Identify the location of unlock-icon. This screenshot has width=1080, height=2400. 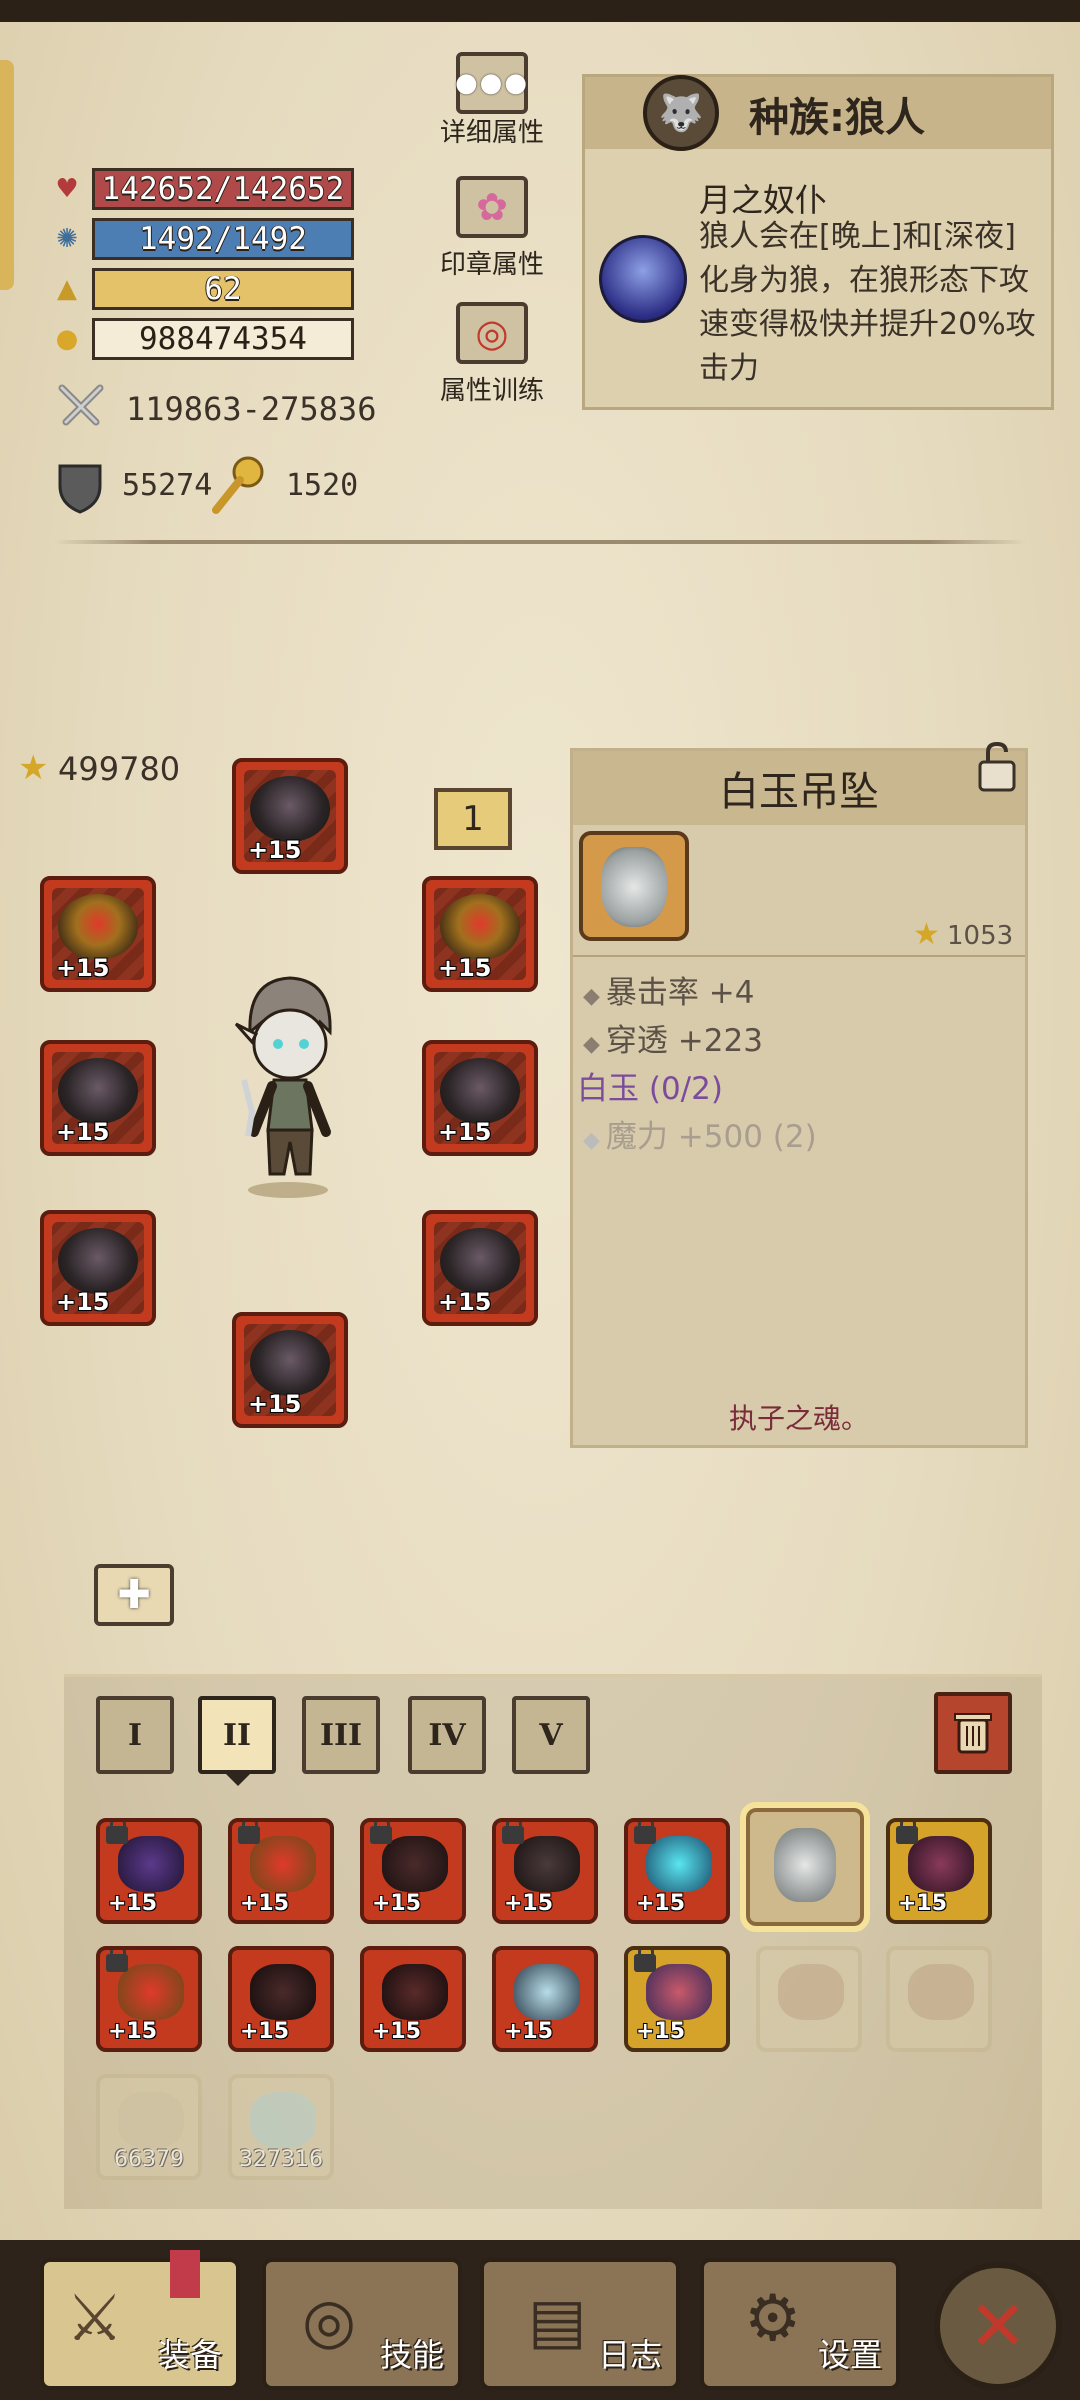
(997, 767).